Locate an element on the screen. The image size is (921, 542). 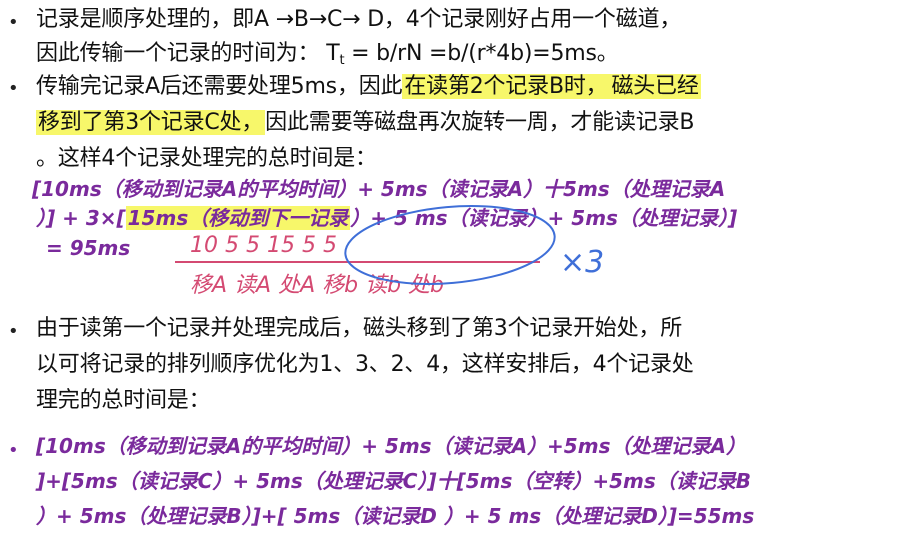
section2-line3: 。这样4个记录处理完的总时间是： is located at coordinates (206, 158).